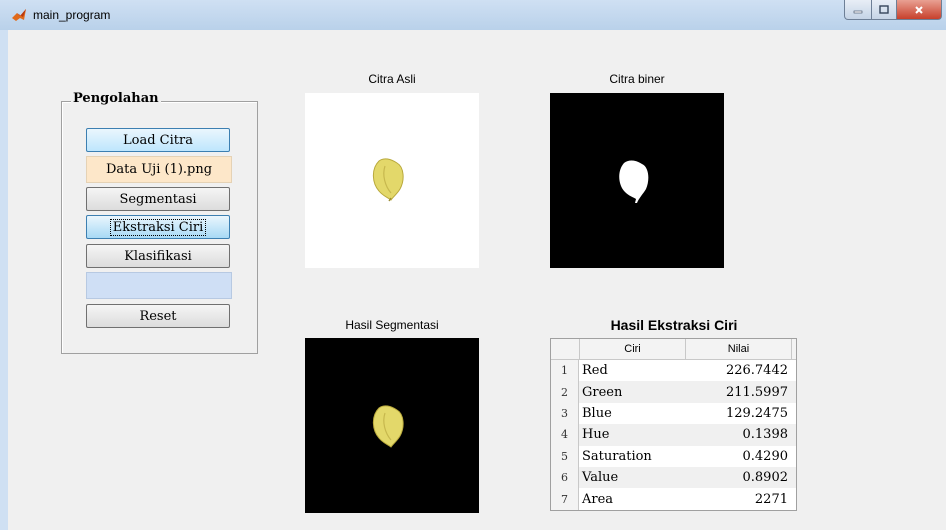 The image size is (946, 530). I want to click on table-header: Ciri Nilai, so click(673, 349).